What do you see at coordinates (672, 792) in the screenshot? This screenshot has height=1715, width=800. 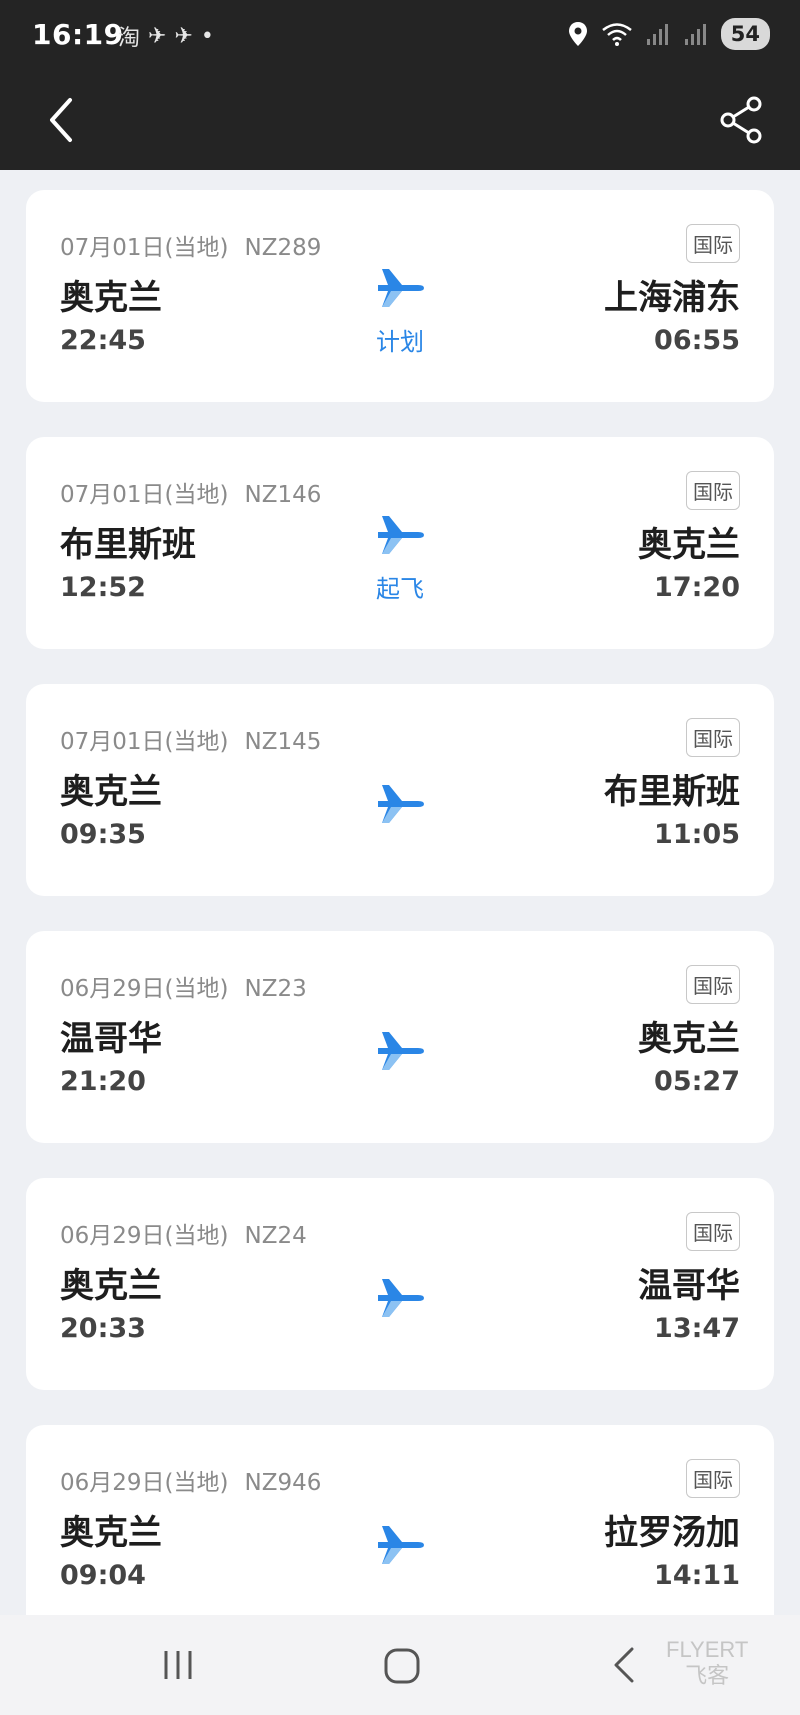 I see `arrival-city: 布里斯班` at bounding box center [672, 792].